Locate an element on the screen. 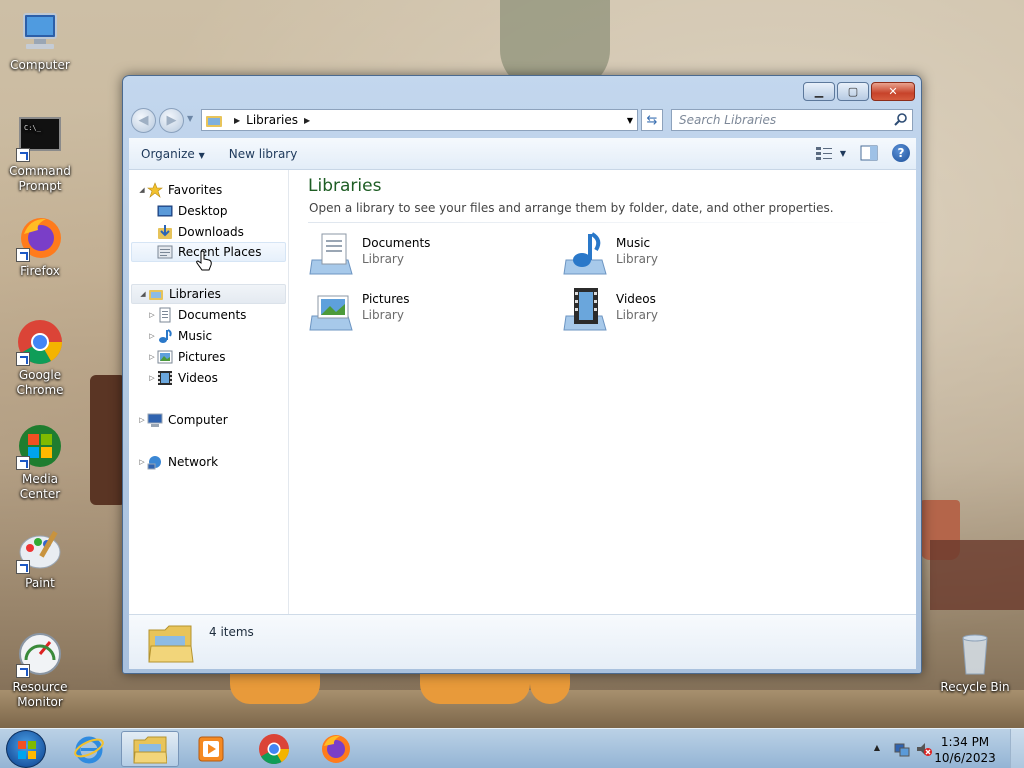 This screenshot has height=768, width=1024. taskbar-internet-explorer is located at coordinates (89, 749).